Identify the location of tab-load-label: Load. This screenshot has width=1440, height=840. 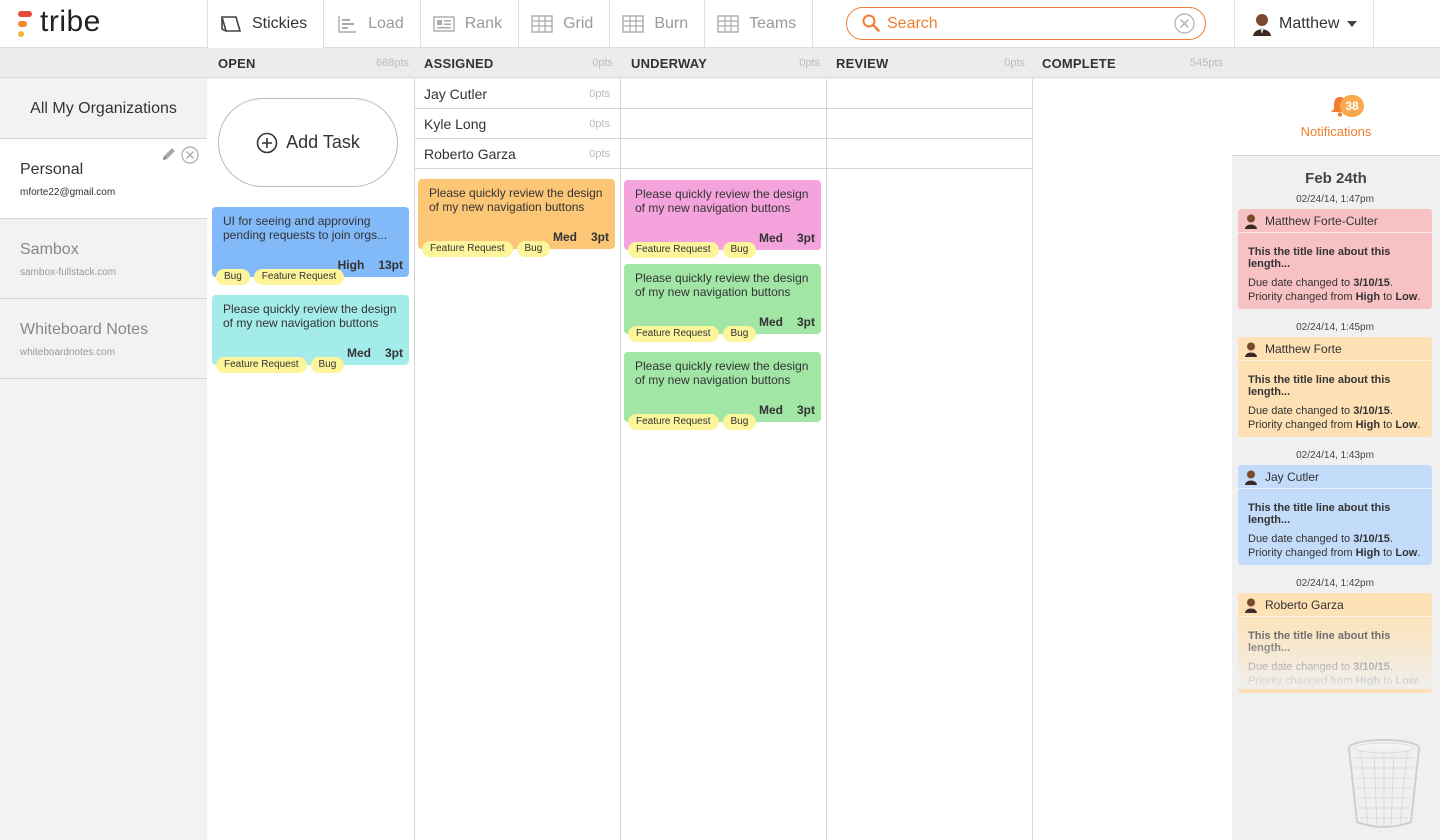
(386, 23).